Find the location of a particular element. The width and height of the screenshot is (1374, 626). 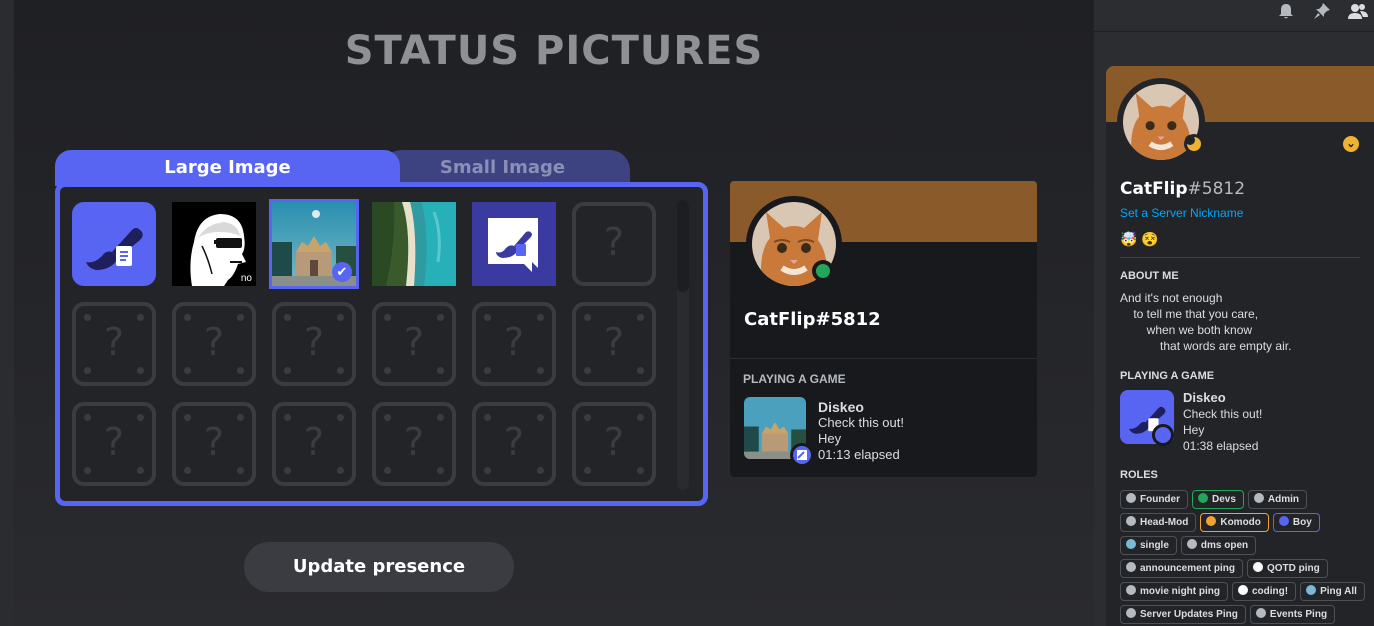

role-pill: Head-Mod is located at coordinates (1158, 522).